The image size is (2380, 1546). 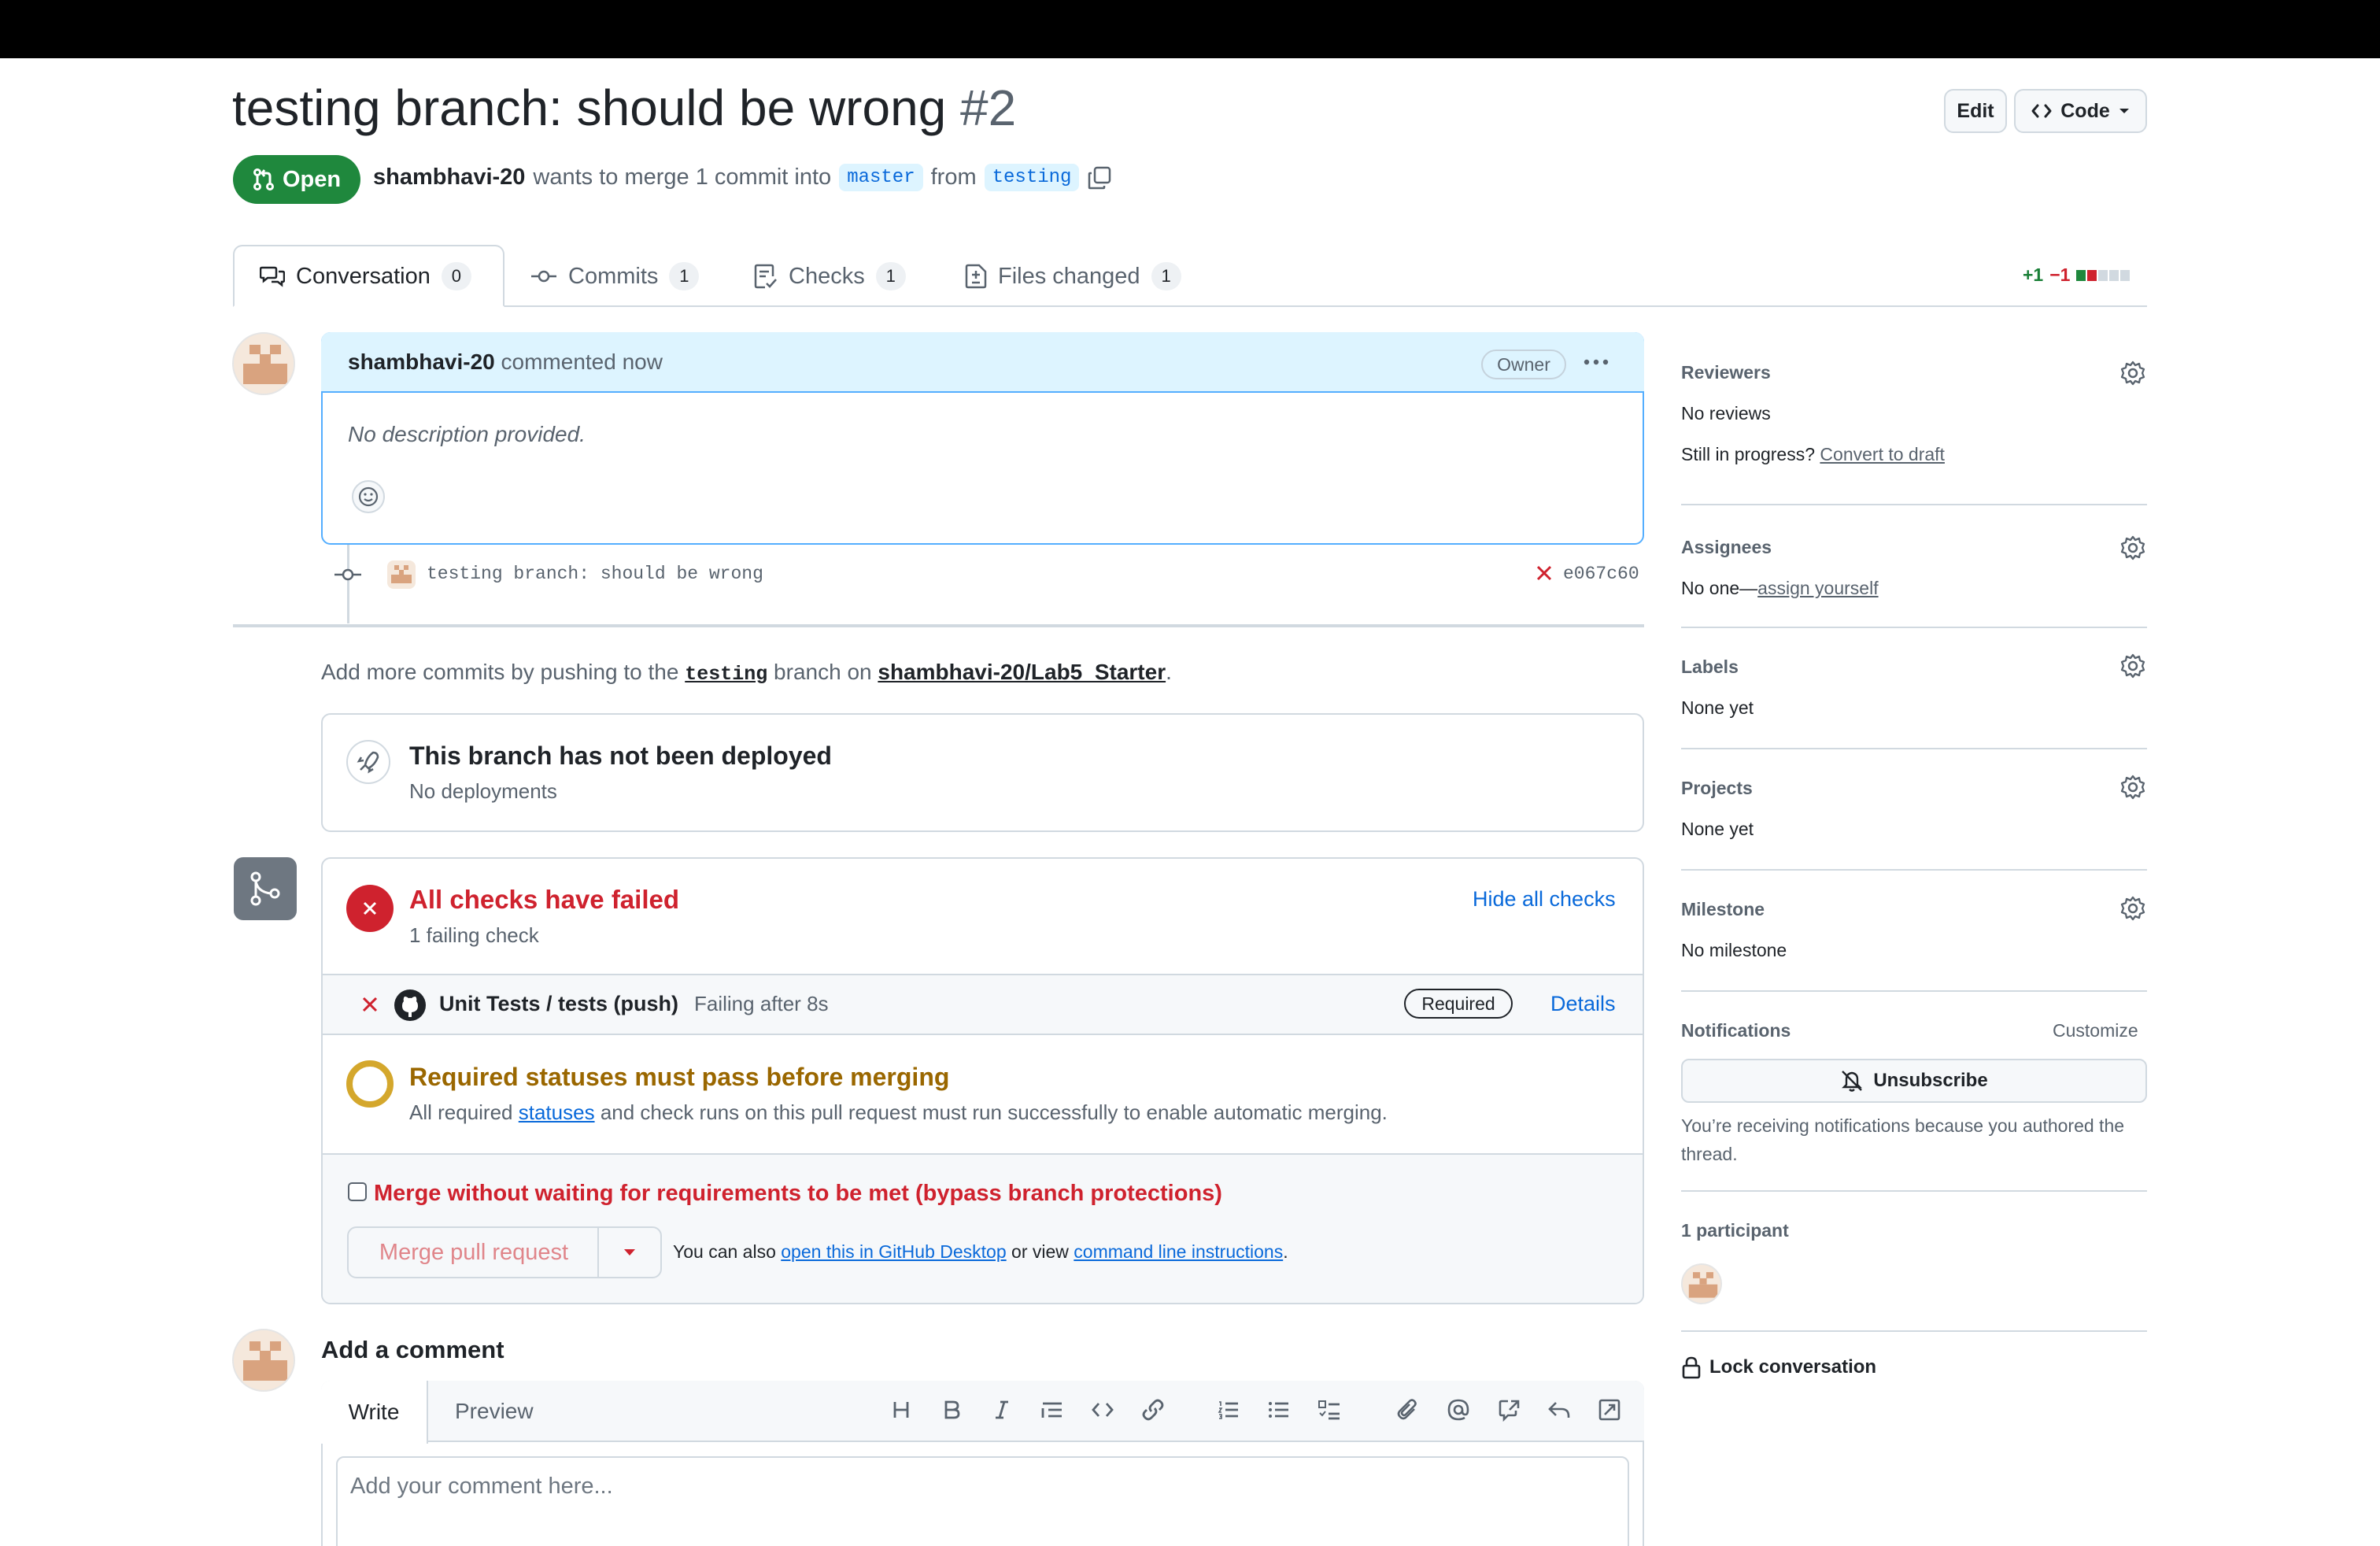 What do you see at coordinates (401, 574) in the screenshot?
I see `commit-author-avatar` at bounding box center [401, 574].